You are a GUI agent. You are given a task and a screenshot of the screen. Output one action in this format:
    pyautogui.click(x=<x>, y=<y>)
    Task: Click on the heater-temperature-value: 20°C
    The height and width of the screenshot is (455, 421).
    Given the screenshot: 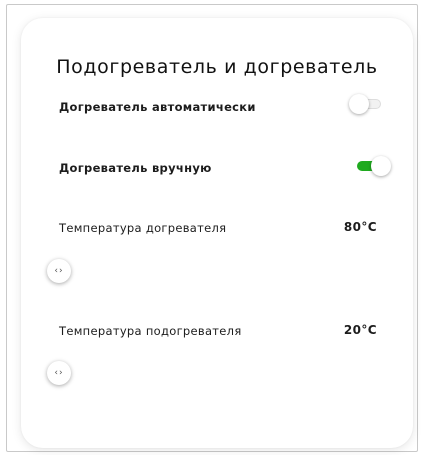 What is the action you would take?
    pyautogui.click(x=360, y=330)
    